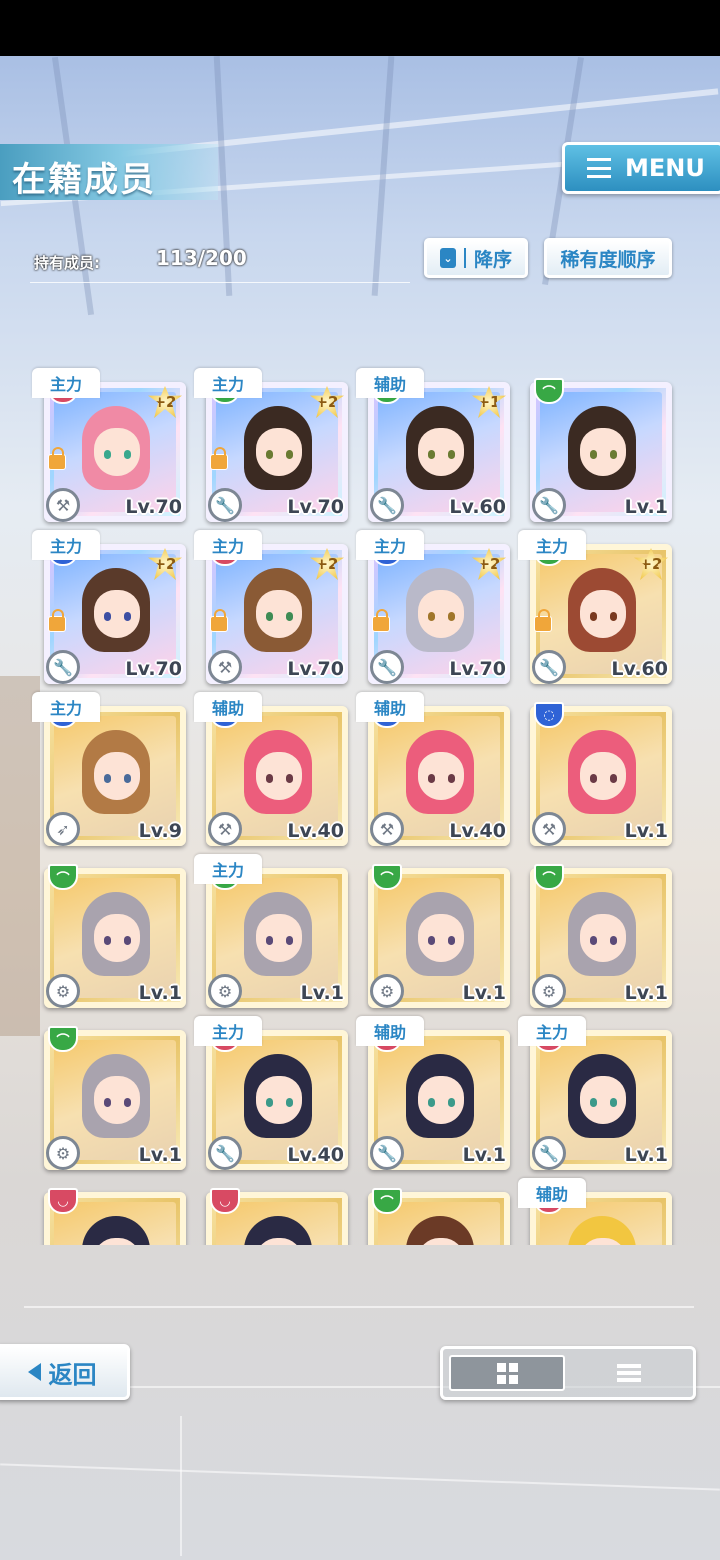  What do you see at coordinates (464, 258) in the screenshot?
I see `separator` at bounding box center [464, 258].